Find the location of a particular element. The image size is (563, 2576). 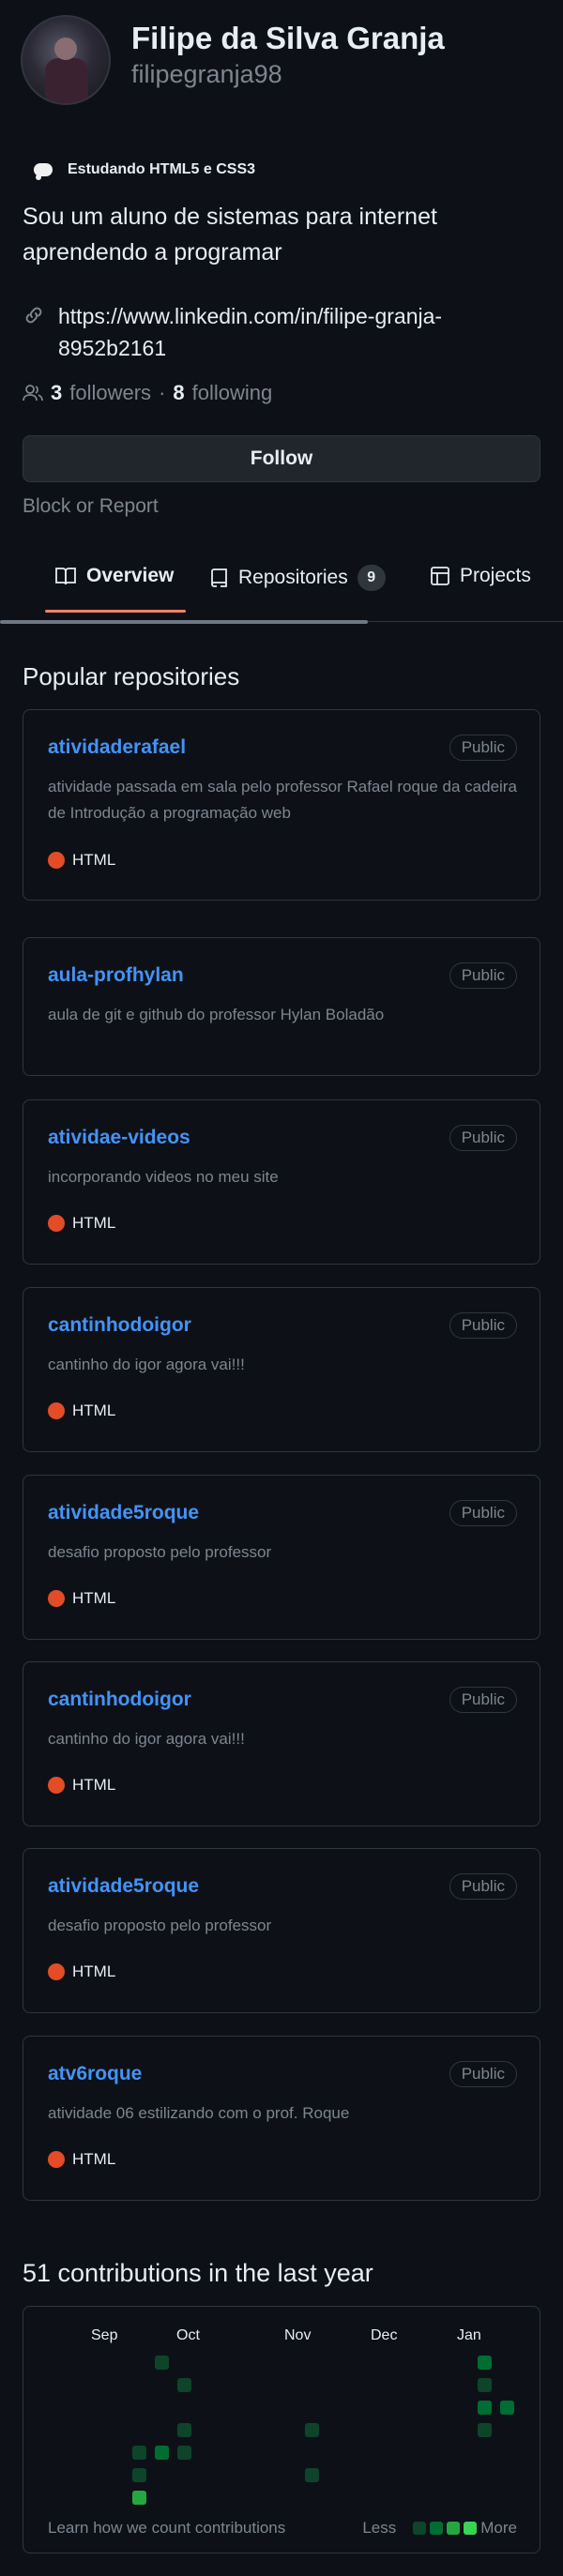

legend-less: Less is located at coordinates (379, 2528).